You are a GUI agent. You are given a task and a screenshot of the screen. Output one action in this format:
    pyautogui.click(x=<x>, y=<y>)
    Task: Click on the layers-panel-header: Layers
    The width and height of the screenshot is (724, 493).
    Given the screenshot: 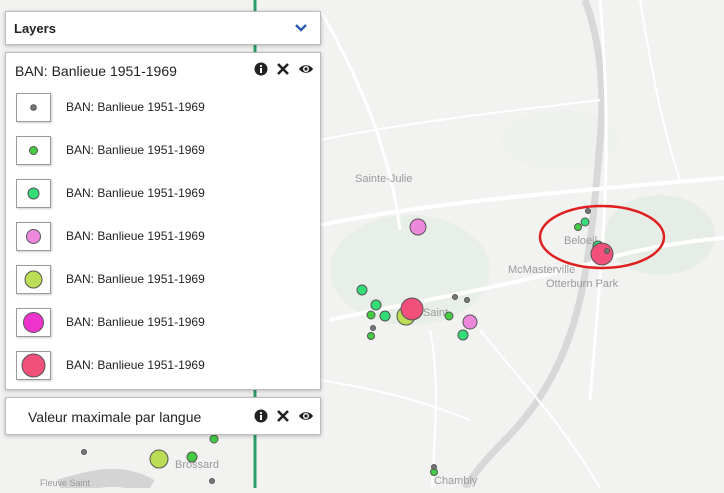 What is the action you would take?
    pyautogui.click(x=163, y=28)
    